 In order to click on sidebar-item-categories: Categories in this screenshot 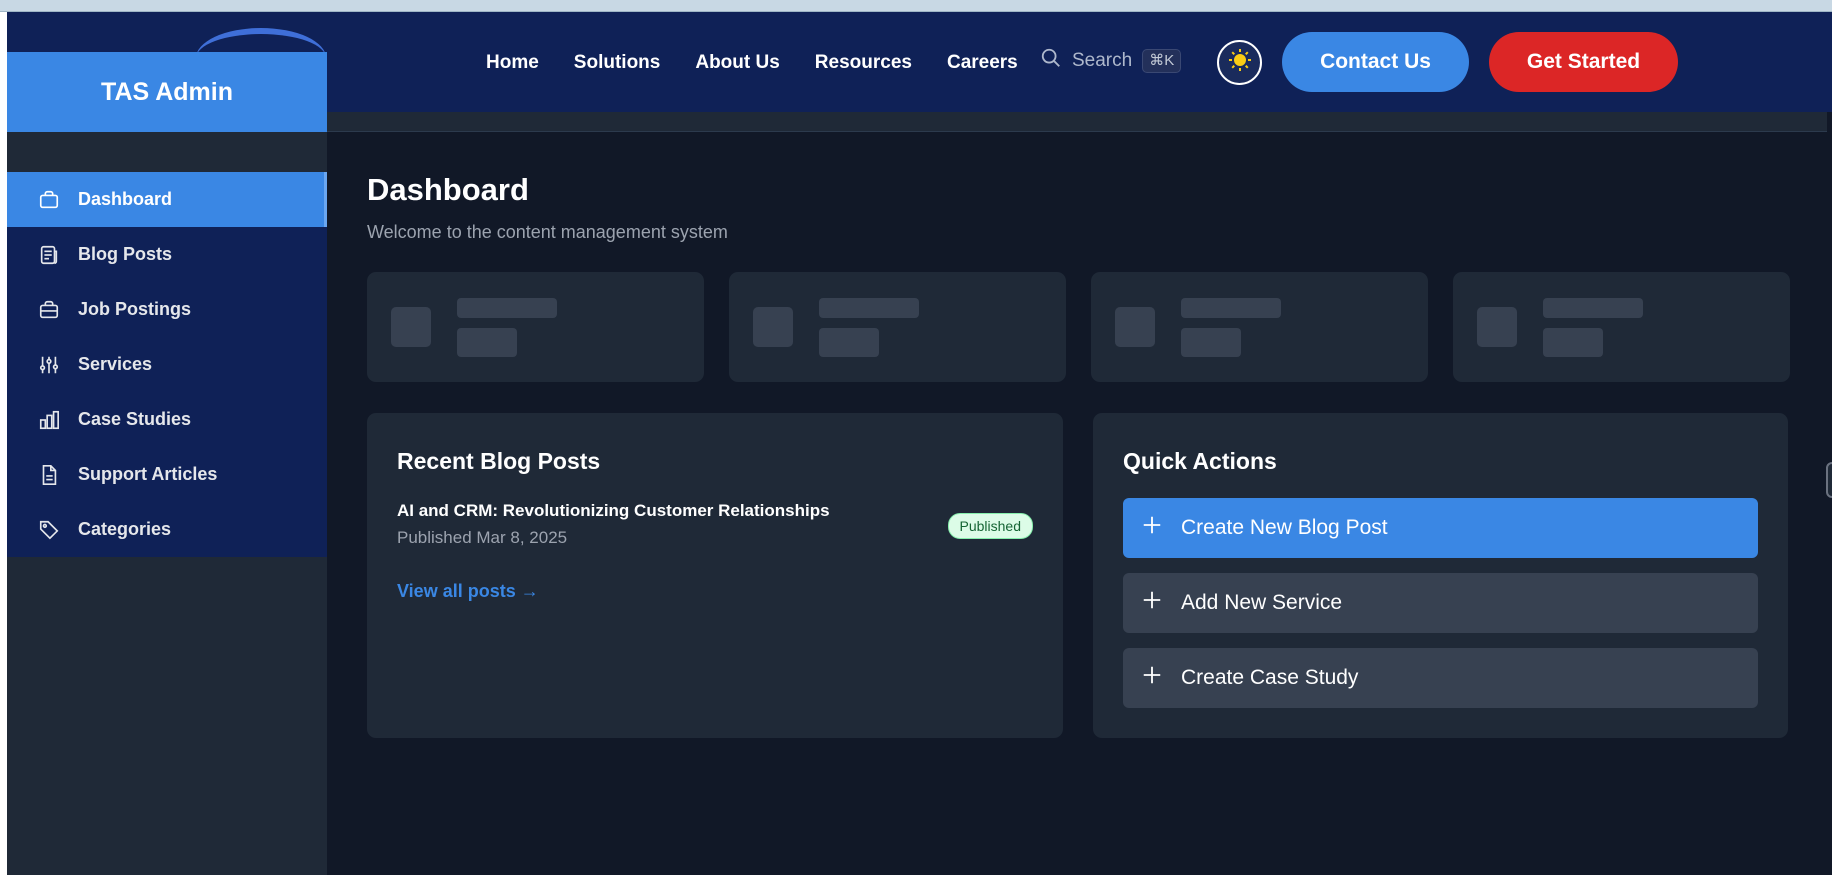, I will do `click(167, 529)`.